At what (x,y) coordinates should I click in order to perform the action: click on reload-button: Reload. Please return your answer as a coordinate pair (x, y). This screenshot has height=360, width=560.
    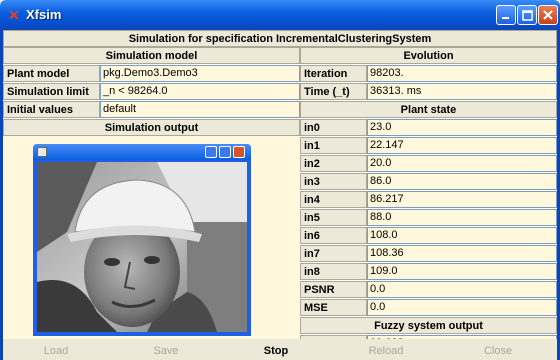
    Looking at the image, I should click on (386, 351).